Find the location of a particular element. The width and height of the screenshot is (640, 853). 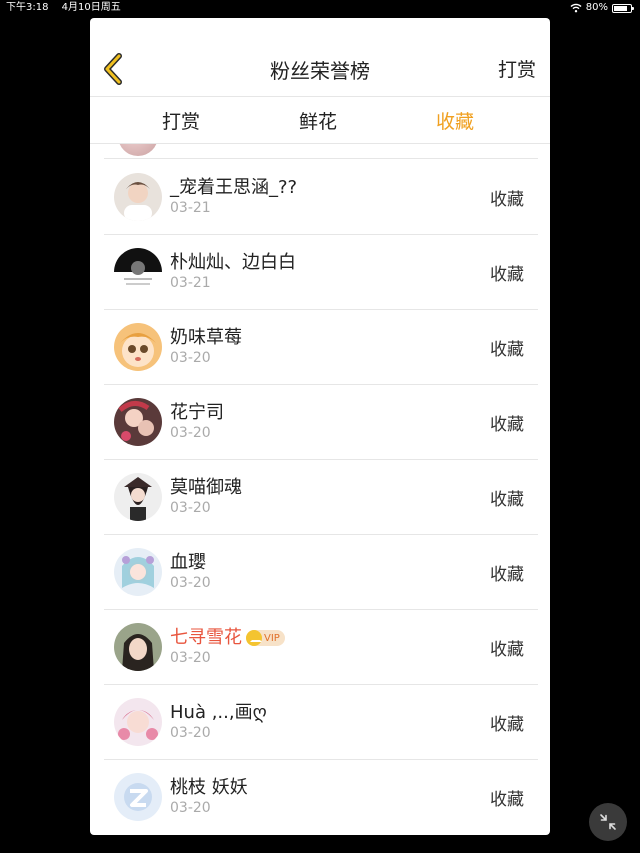

status-left: 下午3:18 4月10日周五 is located at coordinates (68, 8).